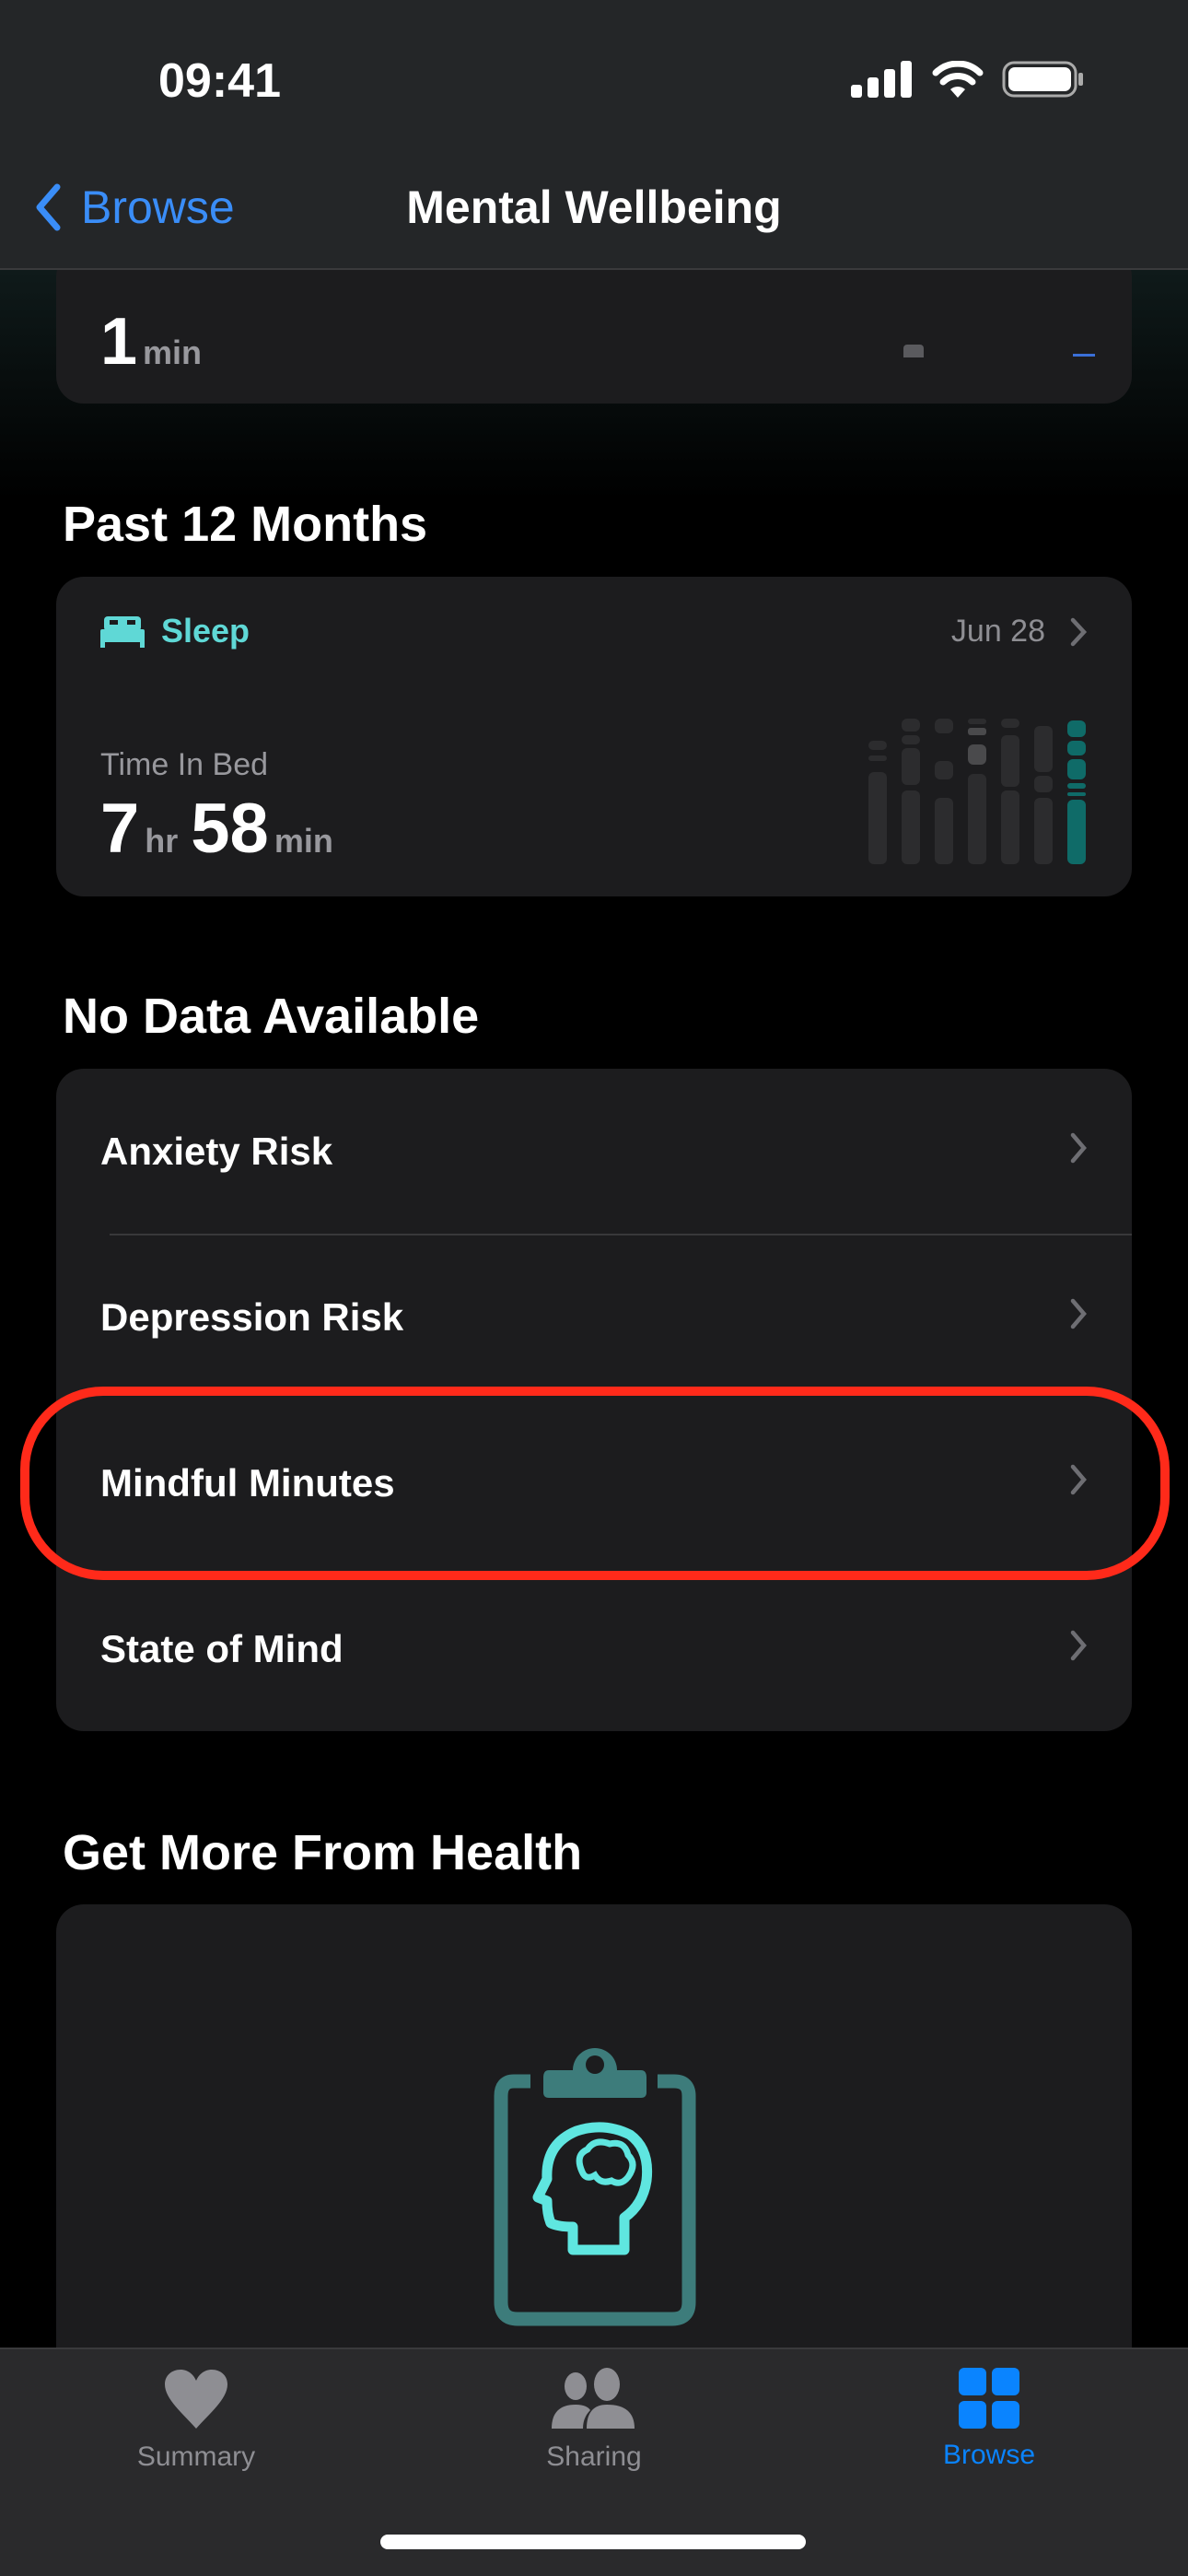 The image size is (1188, 2576). I want to click on top-bar: 09:41 Browse Mental Wellbeing, so click(594, 135).